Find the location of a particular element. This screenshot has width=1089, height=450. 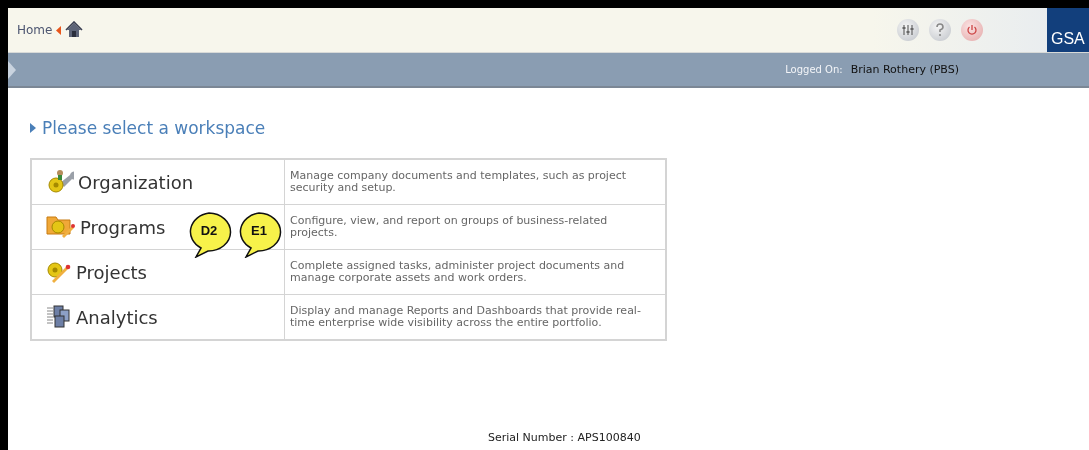

folder-gear-icon is located at coordinates (61, 227).